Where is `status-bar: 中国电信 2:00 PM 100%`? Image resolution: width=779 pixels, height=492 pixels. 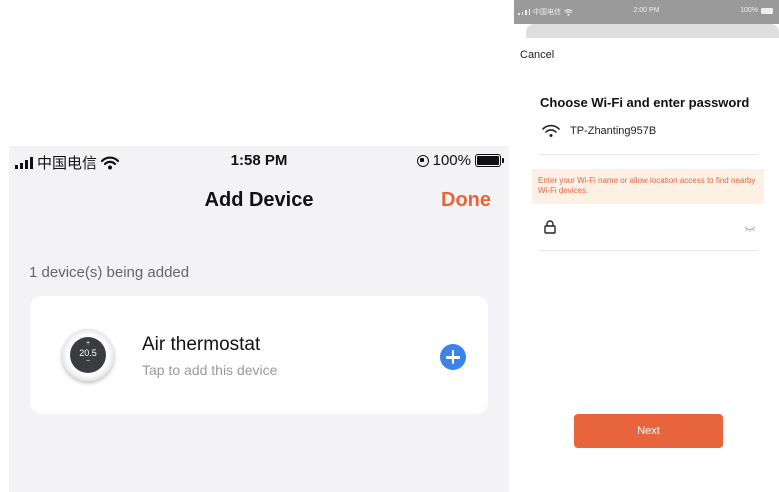 status-bar: 中国电信 2:00 PM 100% is located at coordinates (646, 12).